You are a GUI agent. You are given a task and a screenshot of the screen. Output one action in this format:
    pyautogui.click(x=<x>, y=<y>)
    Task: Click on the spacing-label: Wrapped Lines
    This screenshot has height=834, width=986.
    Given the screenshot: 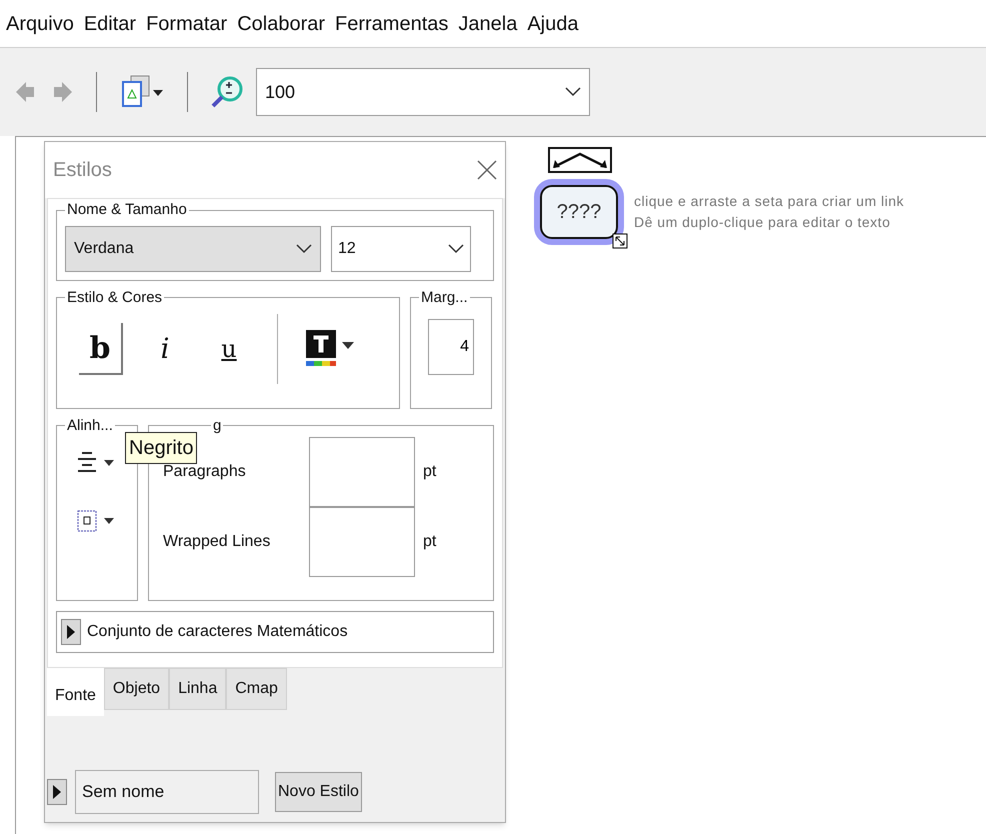 What is the action you would take?
    pyautogui.click(x=217, y=542)
    